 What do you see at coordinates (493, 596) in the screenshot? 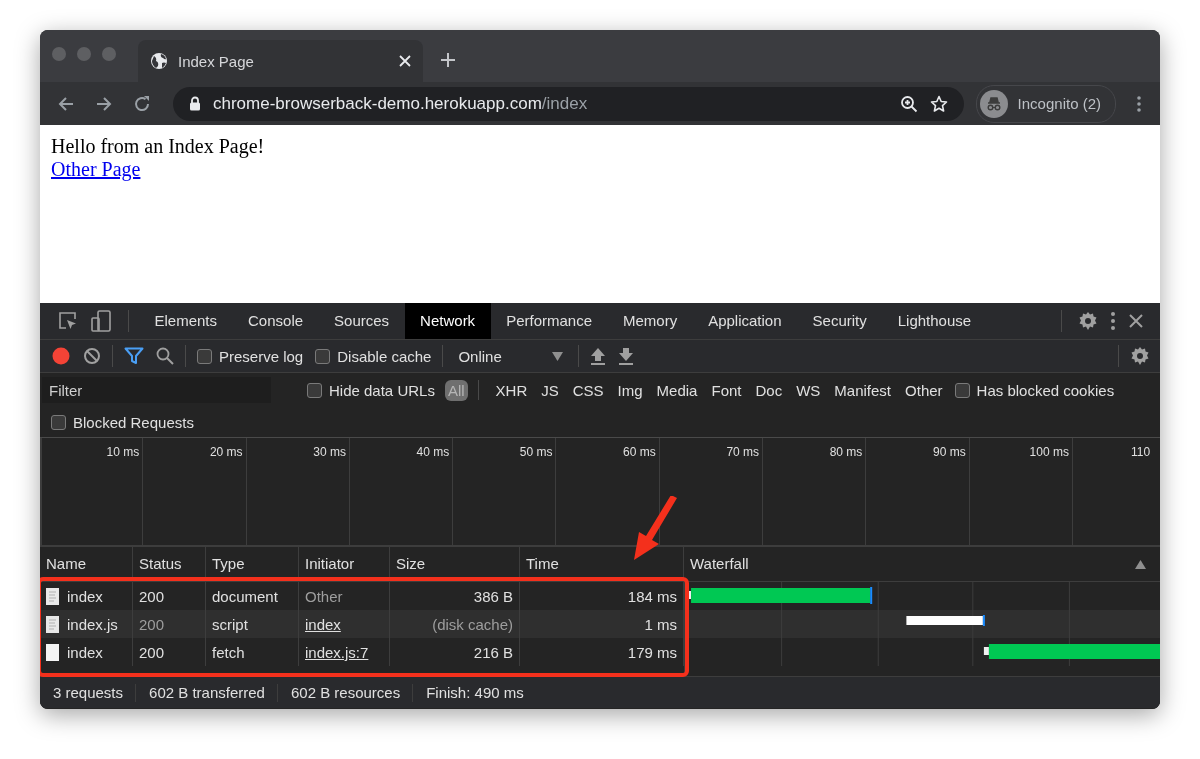
I see `table-cell: 386 B` at bounding box center [493, 596].